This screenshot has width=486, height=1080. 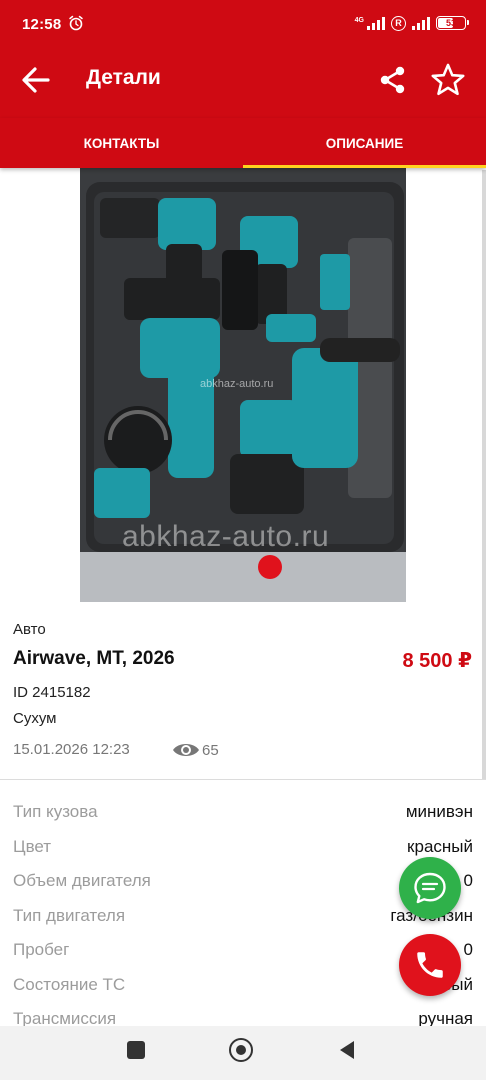 What do you see at coordinates (243, 779) in the screenshot?
I see `divider` at bounding box center [243, 779].